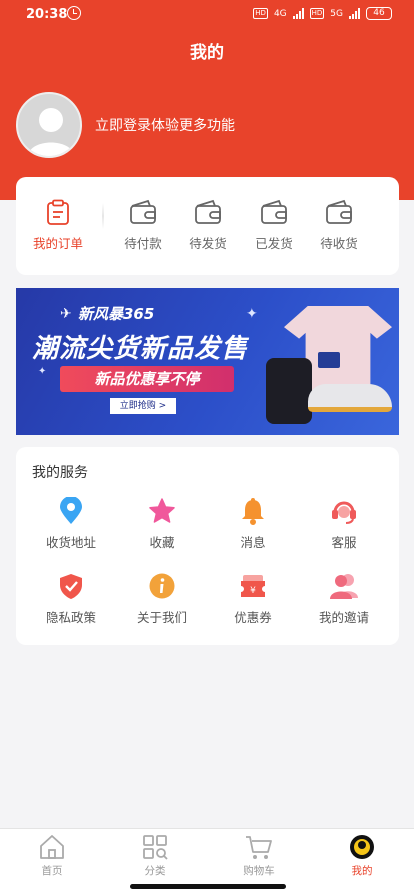  Describe the element at coordinates (344, 512) in the screenshot. I see `headset-icon` at that location.